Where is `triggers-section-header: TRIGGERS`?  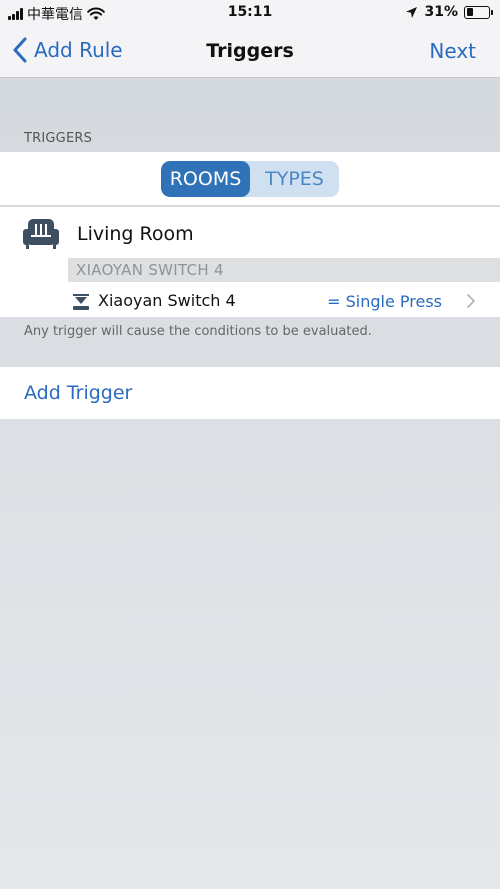
triggers-section-header: TRIGGERS is located at coordinates (58, 138).